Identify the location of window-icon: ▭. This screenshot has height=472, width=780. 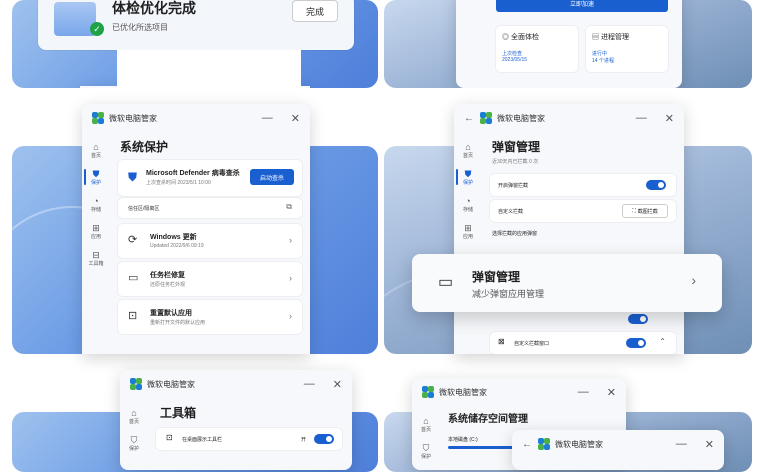
(446, 282).